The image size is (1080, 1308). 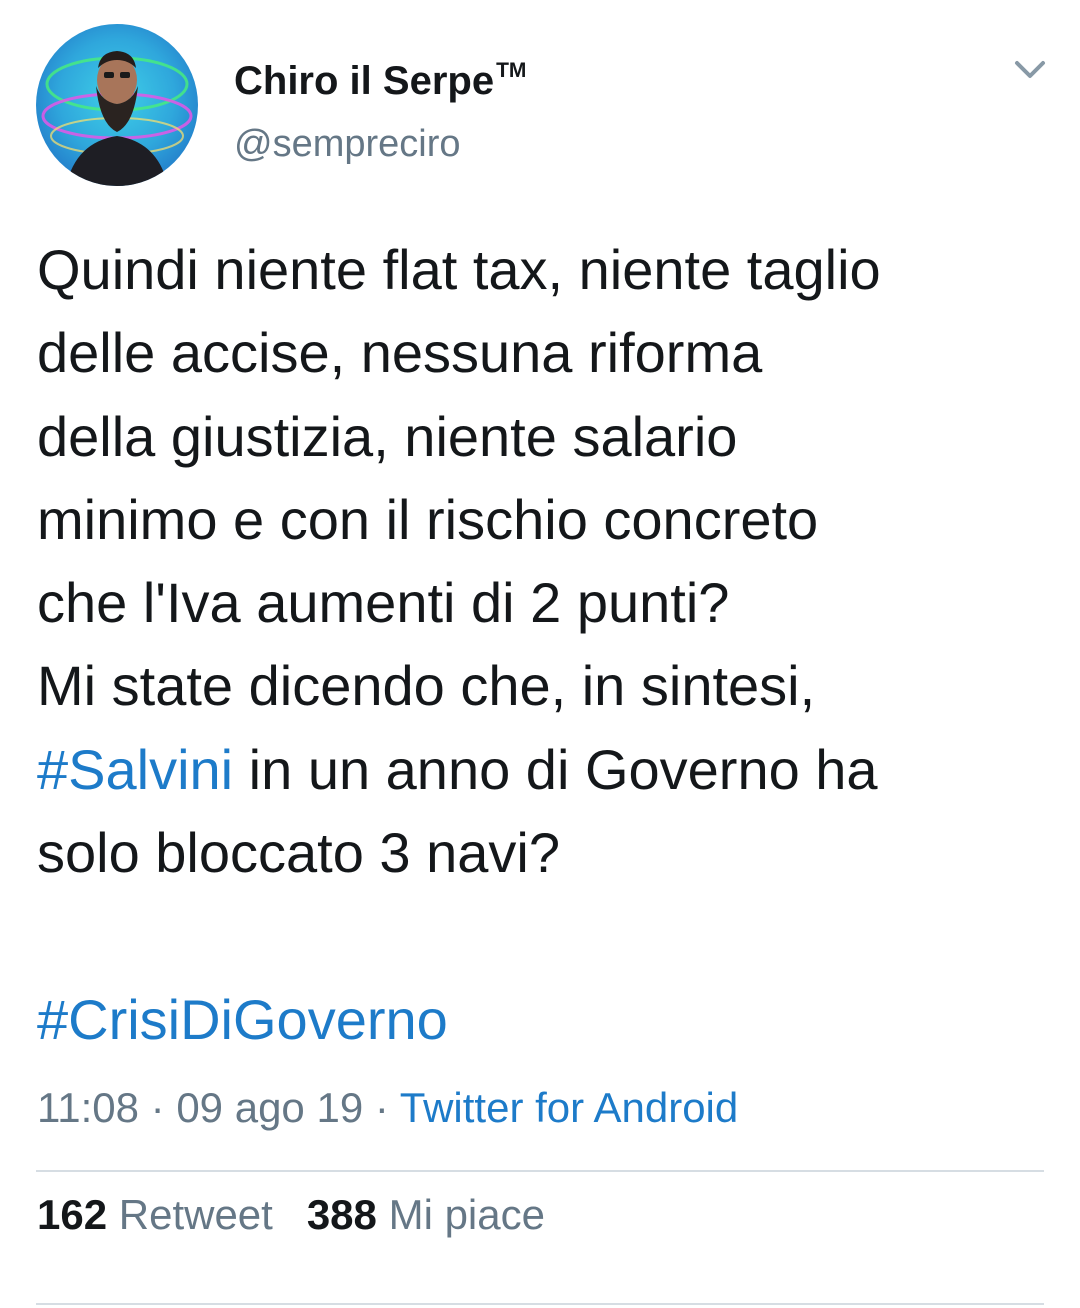 I want to click on tweet-date: 09 ago 19, so click(x=269, y=1107).